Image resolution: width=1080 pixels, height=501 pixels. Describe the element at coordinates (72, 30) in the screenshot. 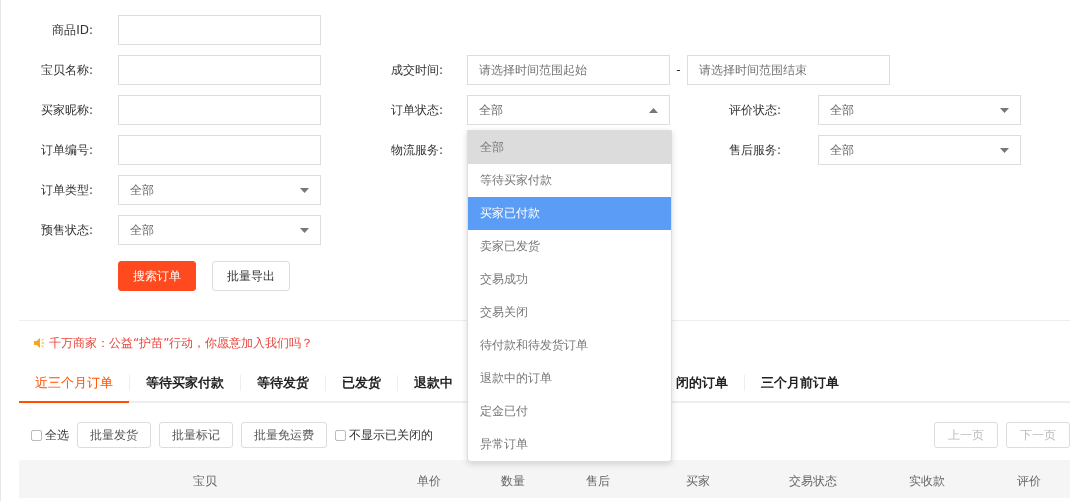

I see `field-label: 商品ID:` at that location.